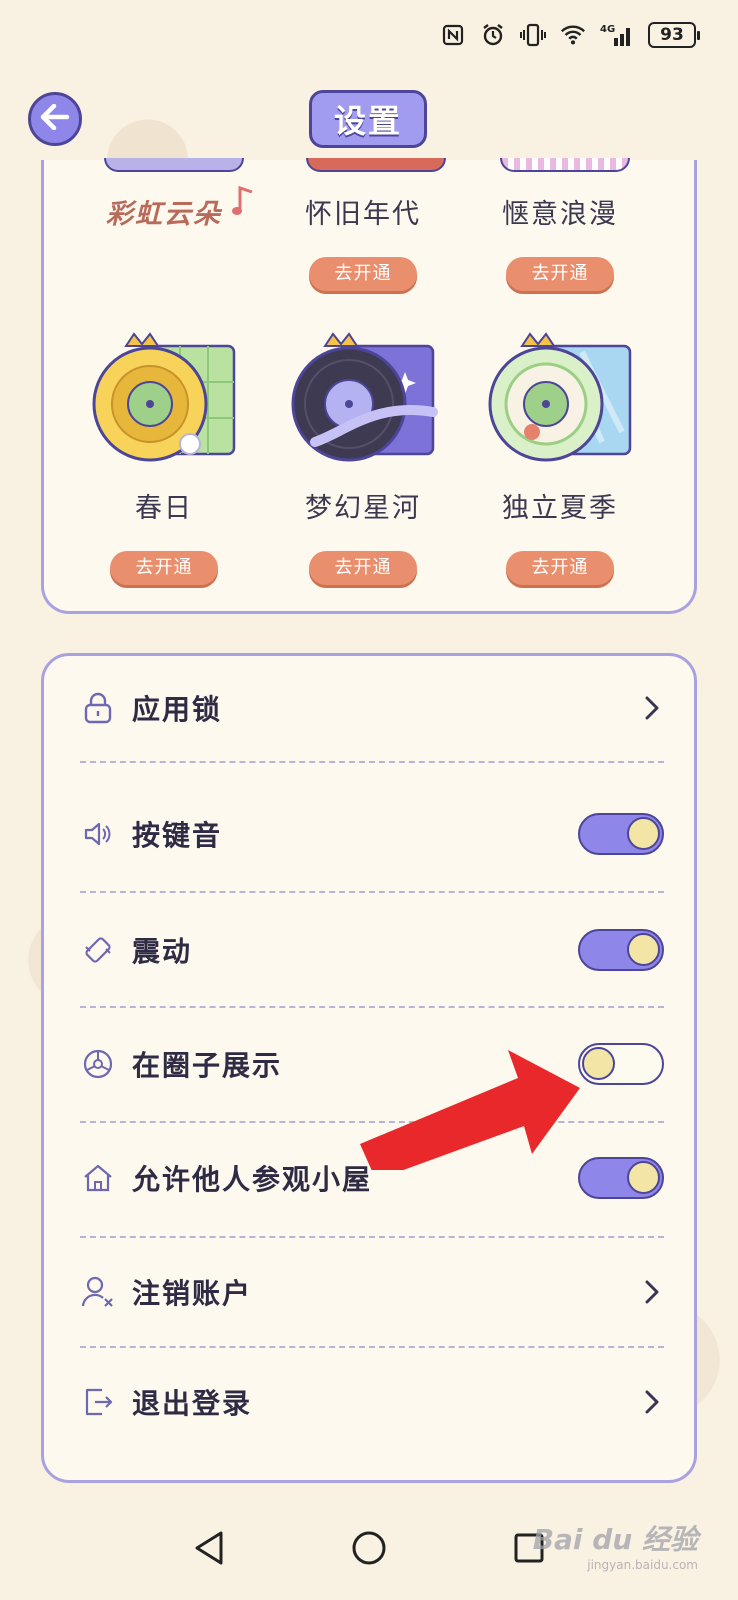  I want to click on user-remove-icon, so click(98, 1292).